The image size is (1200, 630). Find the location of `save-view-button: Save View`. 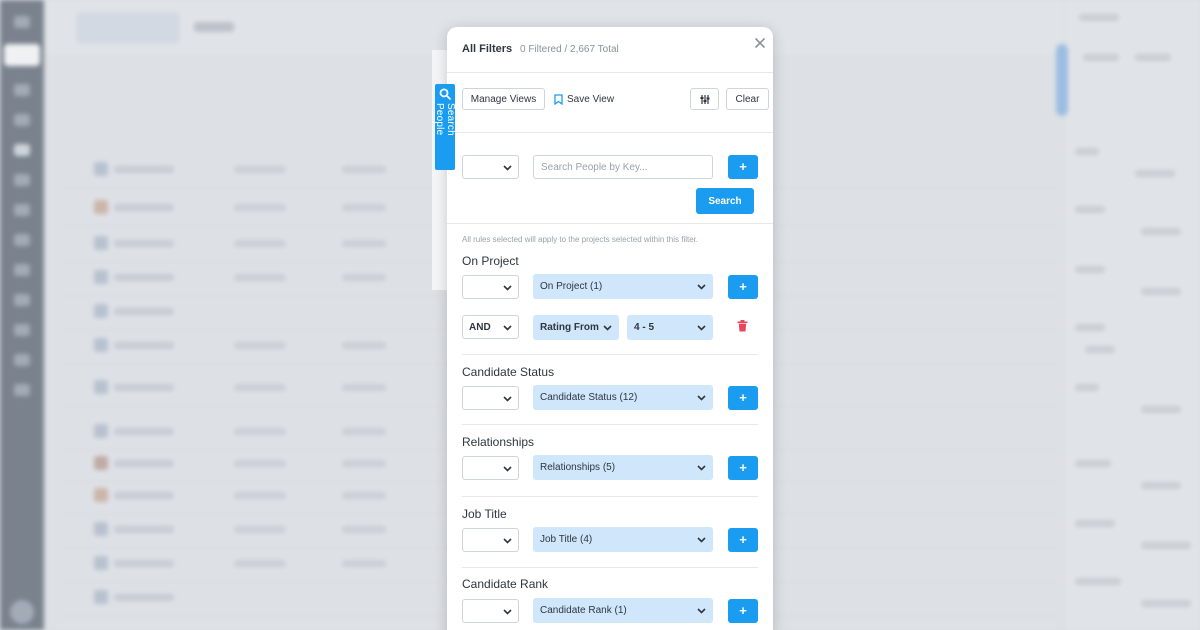

save-view-button: Save View is located at coordinates (584, 99).